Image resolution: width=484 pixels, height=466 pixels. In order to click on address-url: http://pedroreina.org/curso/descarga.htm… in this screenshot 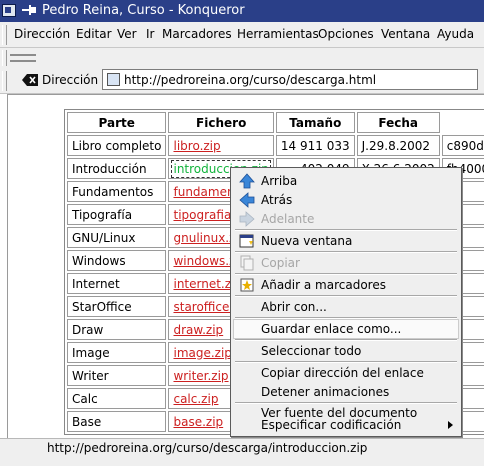, I will do `click(250, 80)`.